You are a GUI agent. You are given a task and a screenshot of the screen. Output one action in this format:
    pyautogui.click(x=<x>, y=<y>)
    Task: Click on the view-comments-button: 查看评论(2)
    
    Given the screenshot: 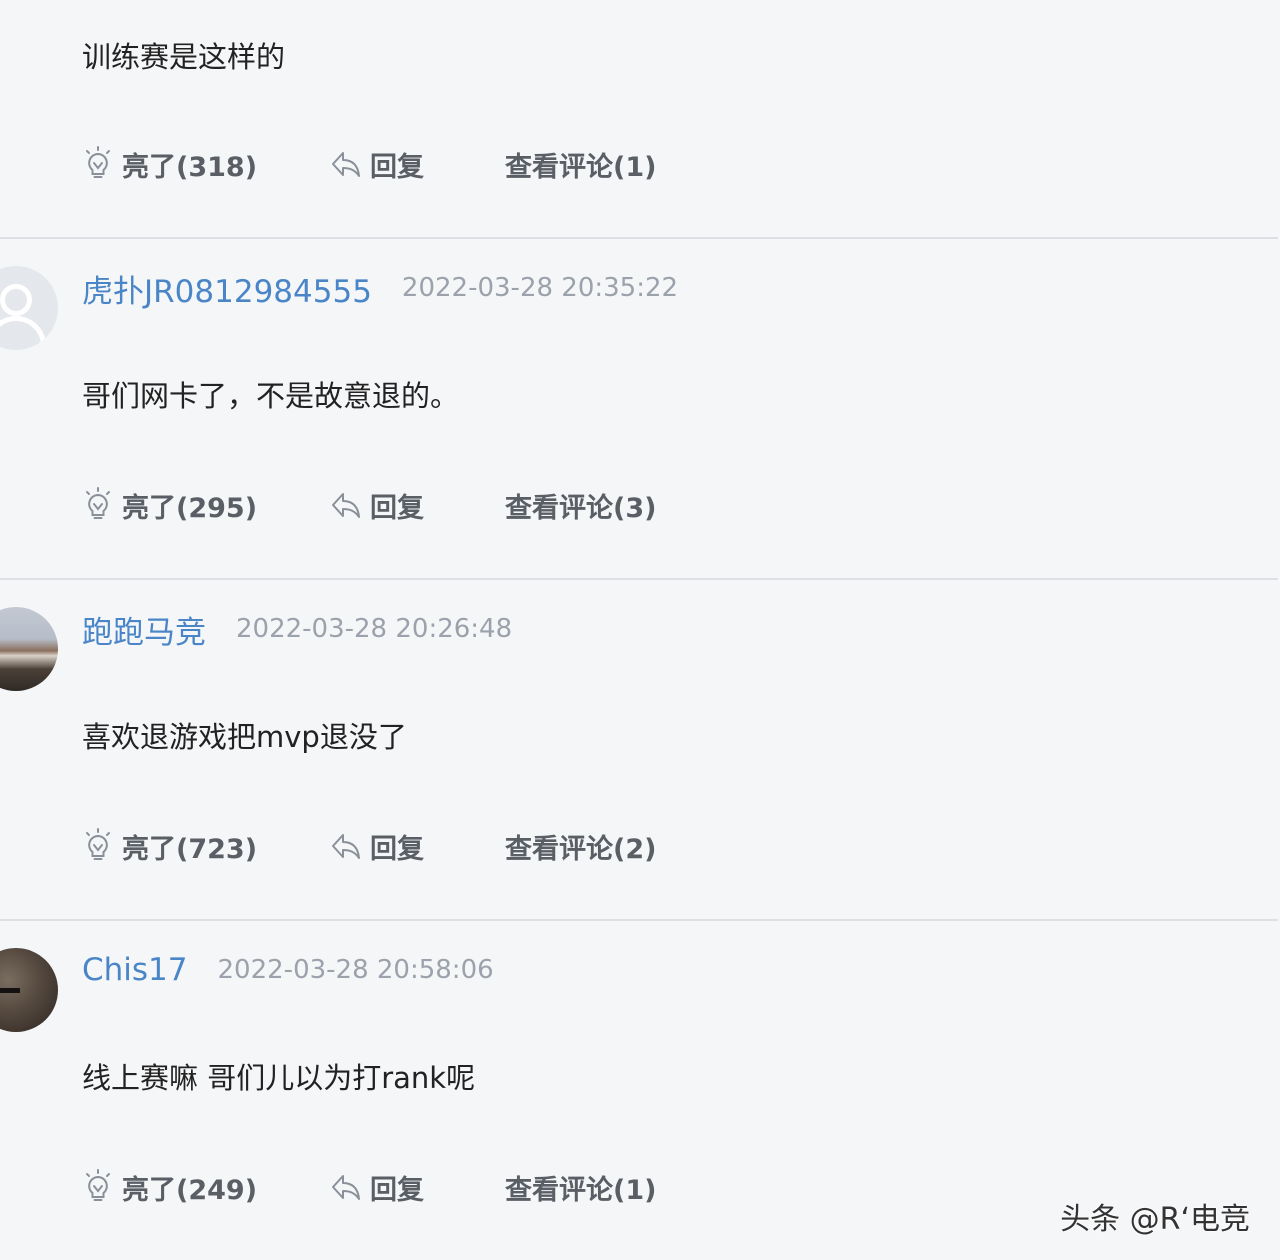 What is the action you would take?
    pyautogui.click(x=580, y=846)
    